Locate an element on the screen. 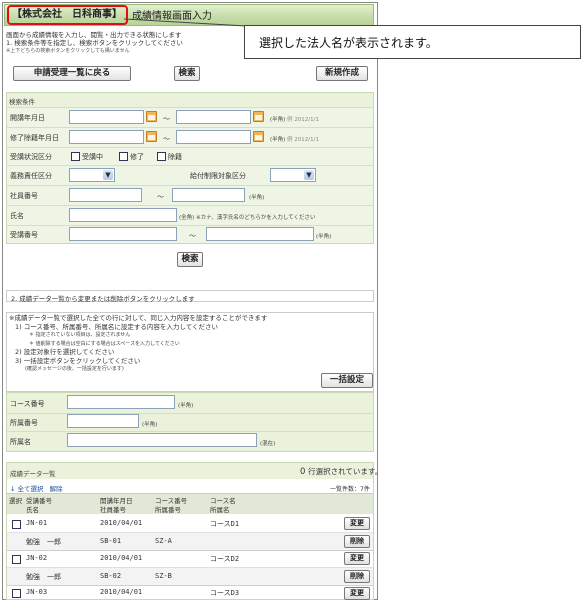 This screenshot has width=584, height=602. pay-limit-select: ▼ is located at coordinates (293, 175).